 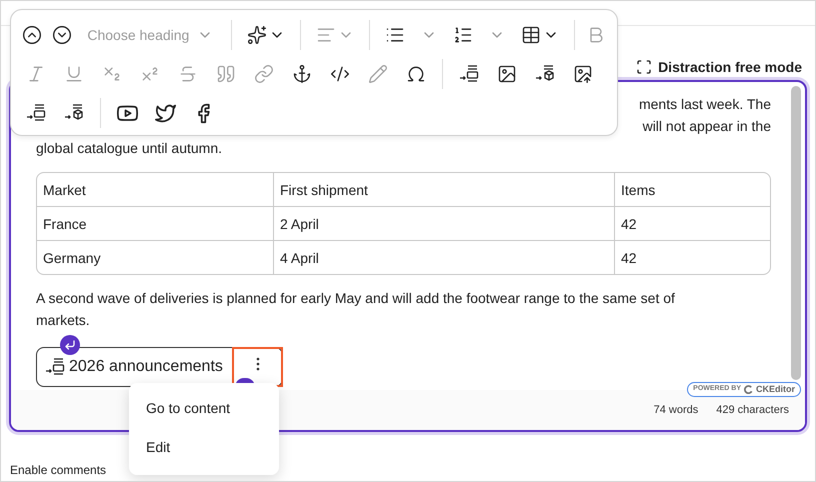 What do you see at coordinates (264, 74) in the screenshot?
I see `link-icon` at bounding box center [264, 74].